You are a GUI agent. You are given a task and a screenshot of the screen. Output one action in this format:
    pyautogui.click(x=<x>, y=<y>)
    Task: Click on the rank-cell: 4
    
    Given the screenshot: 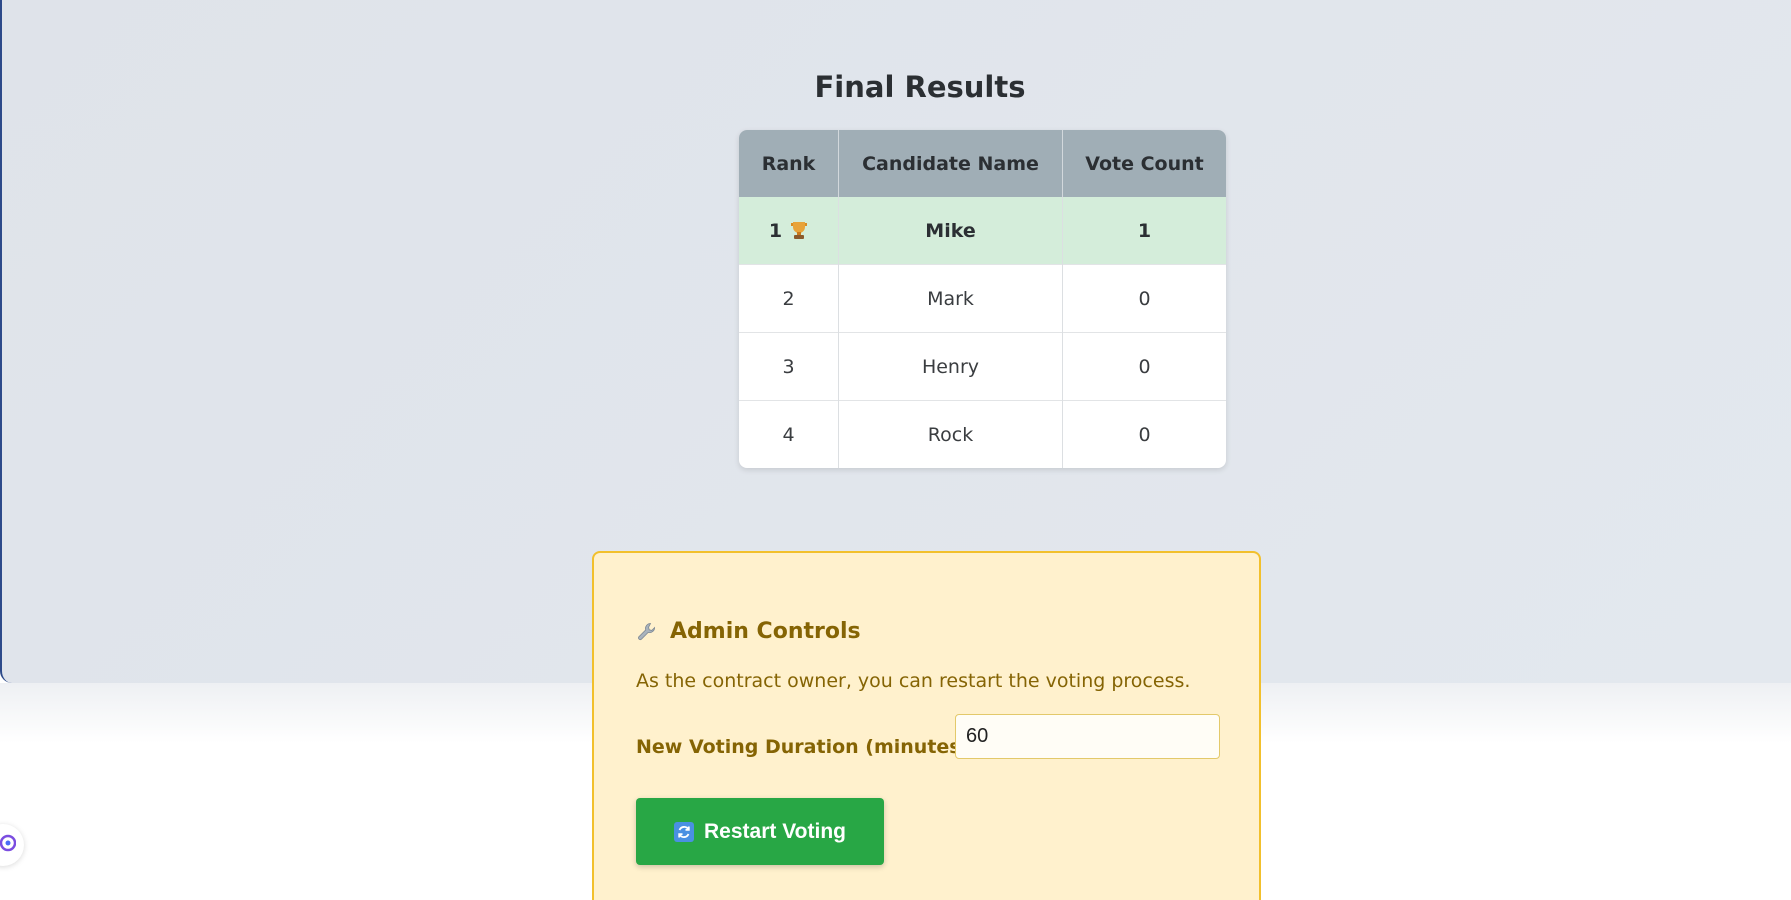 What is the action you would take?
    pyautogui.click(x=789, y=434)
    